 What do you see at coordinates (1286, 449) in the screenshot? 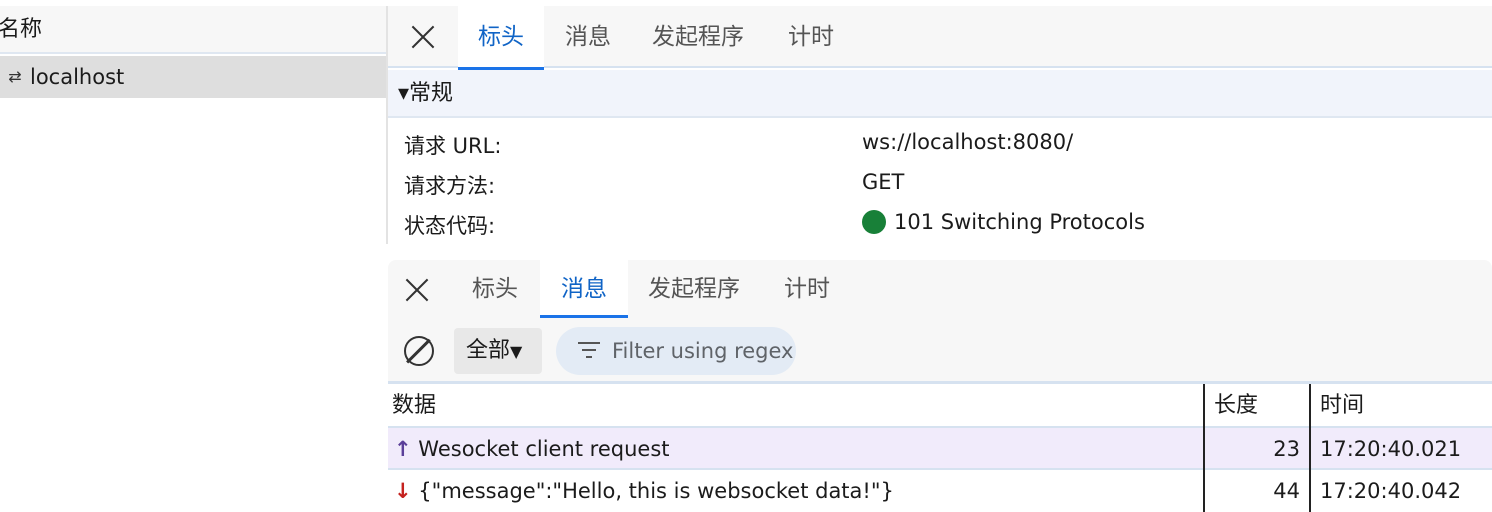
I see `message-length: 23` at bounding box center [1286, 449].